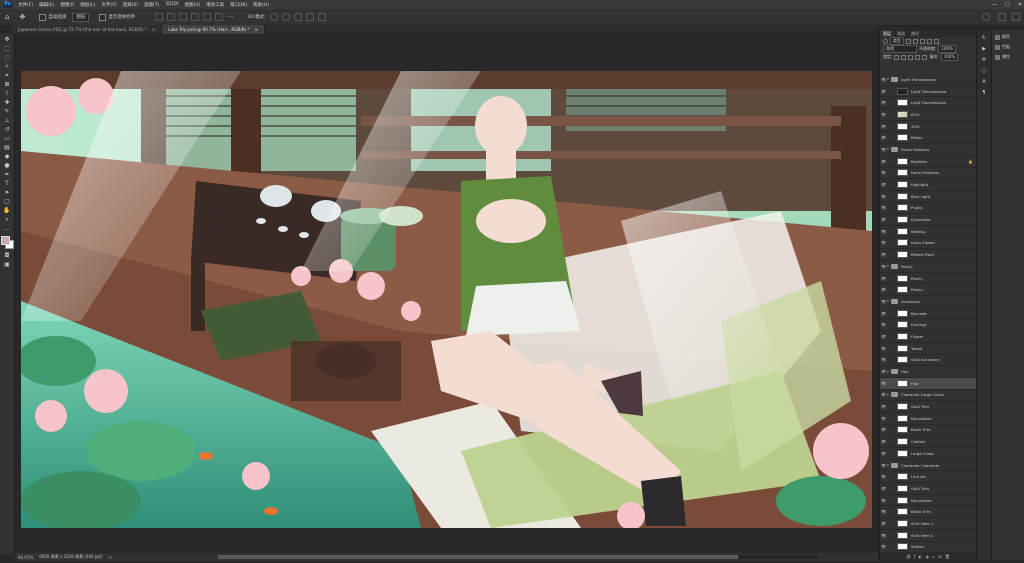 This screenshot has height=563, width=1024. I want to click on auto-select-dropdown: 图层, so click(81, 17).